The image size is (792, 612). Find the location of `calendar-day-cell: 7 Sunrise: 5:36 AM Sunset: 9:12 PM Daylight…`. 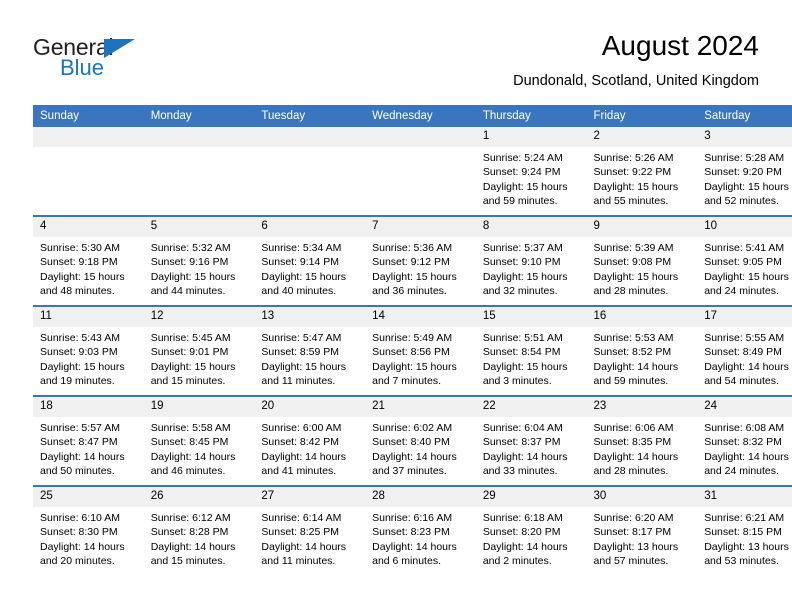

calendar-day-cell: 7 Sunrise: 5:36 AM Sunset: 9:12 PM Daylight… is located at coordinates (420, 261).